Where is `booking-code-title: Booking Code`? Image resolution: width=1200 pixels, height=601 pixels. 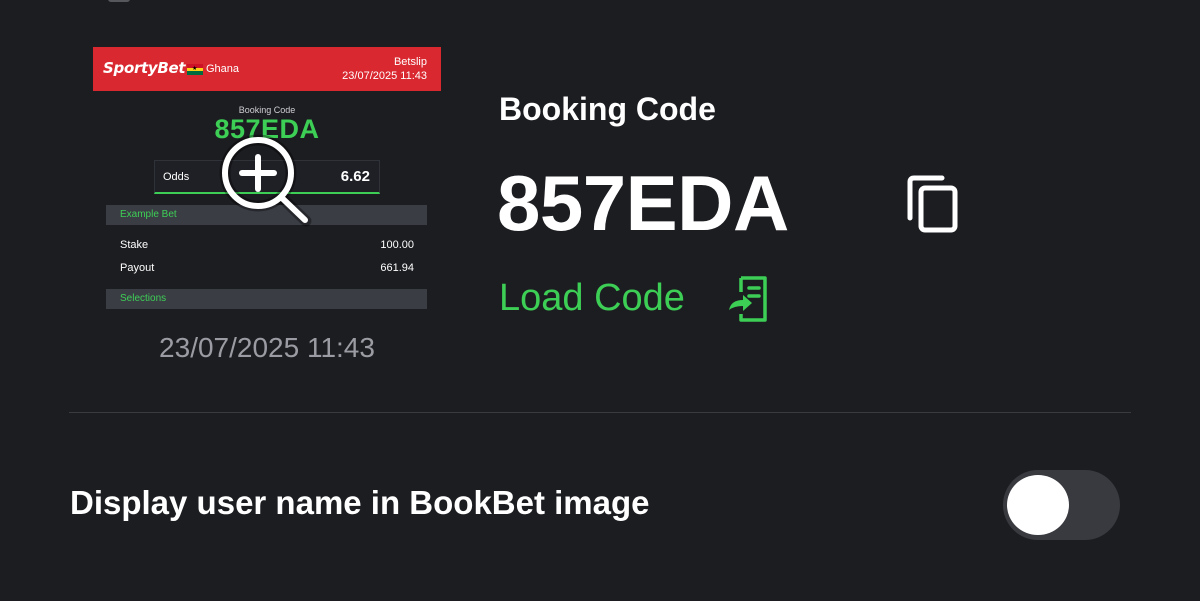 booking-code-title: Booking Code is located at coordinates (607, 109).